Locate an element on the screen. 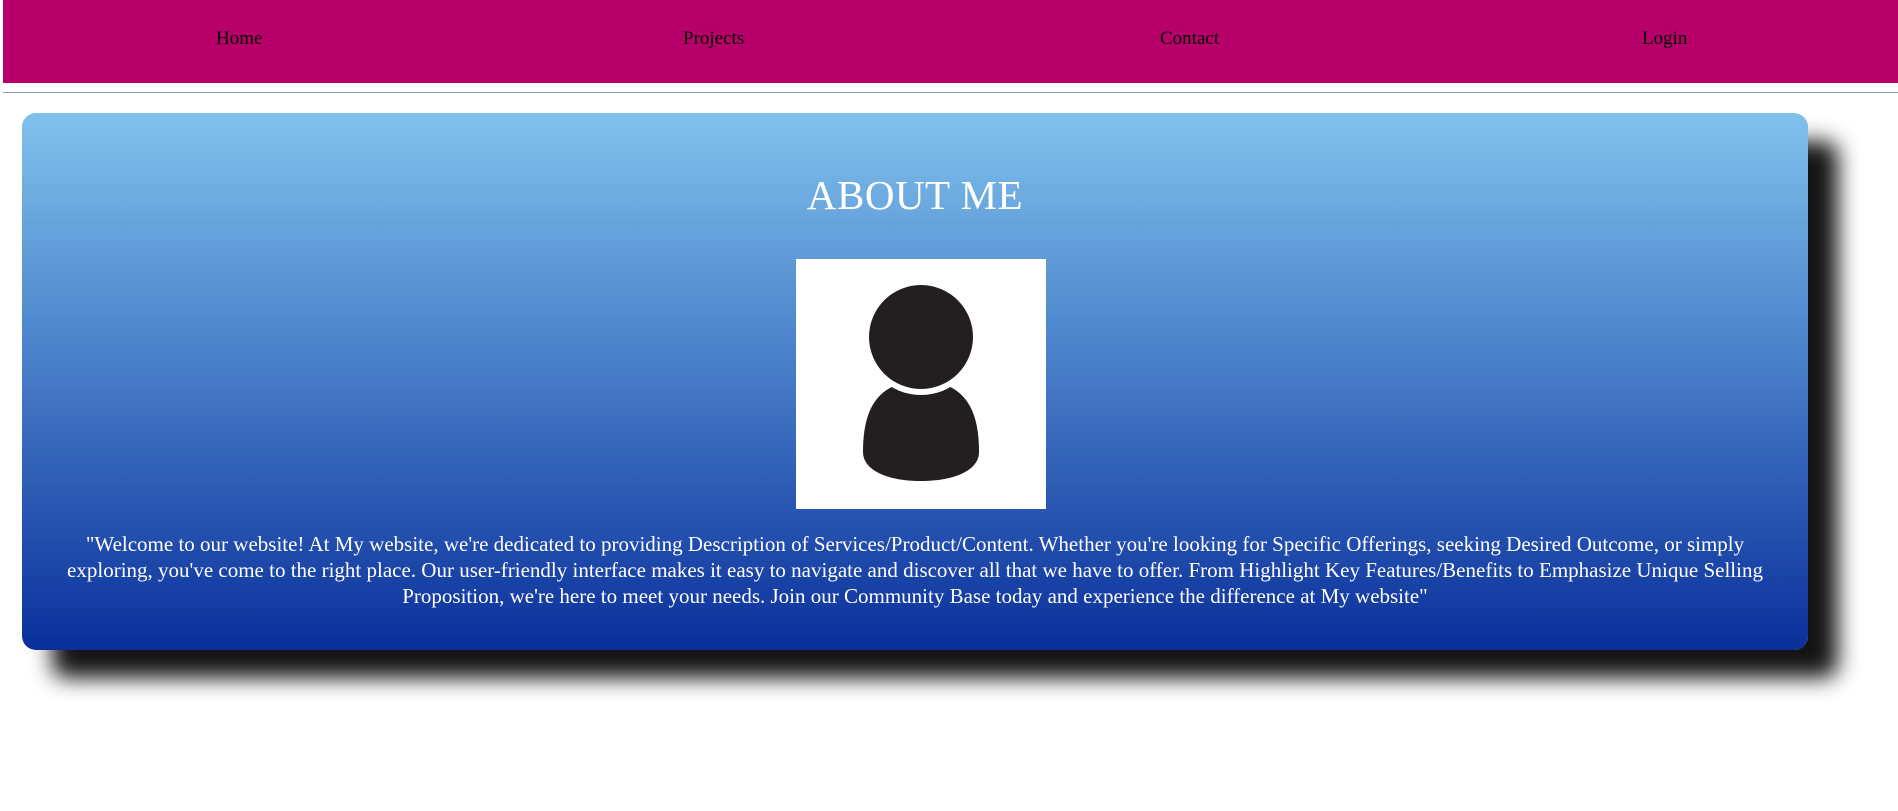 The height and width of the screenshot is (811, 1898). nav-link-login: Login is located at coordinates (1664, 39).